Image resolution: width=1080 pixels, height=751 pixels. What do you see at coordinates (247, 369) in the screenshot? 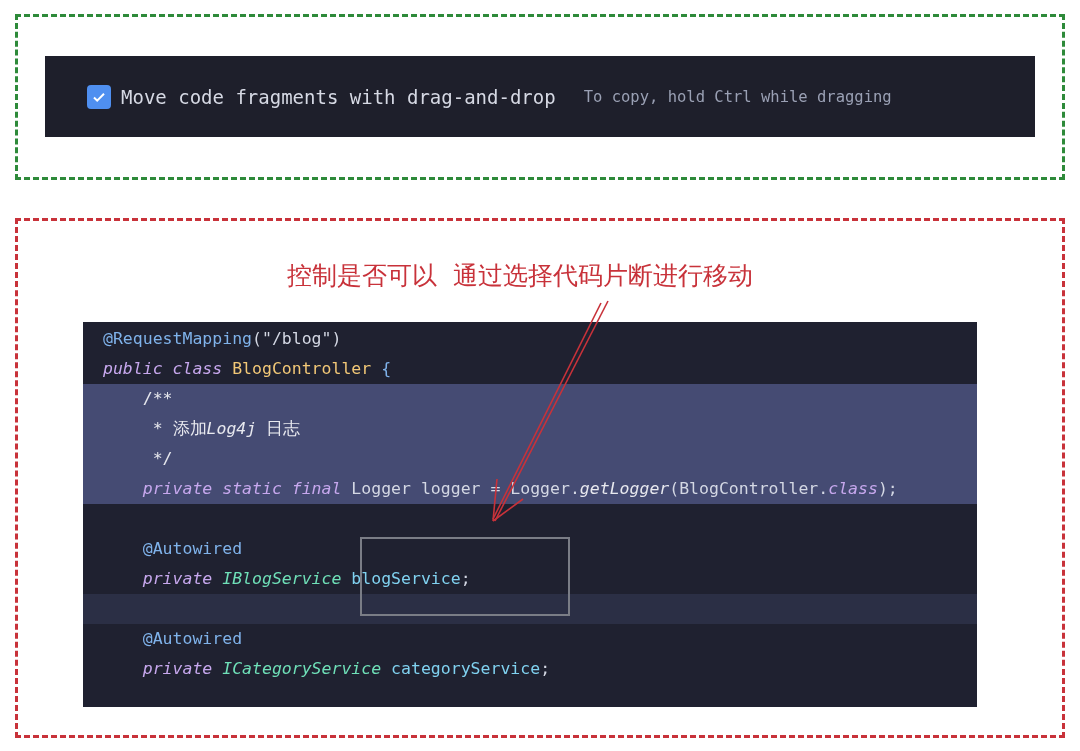
I see `code-line: public class BlogController {` at bounding box center [247, 369].